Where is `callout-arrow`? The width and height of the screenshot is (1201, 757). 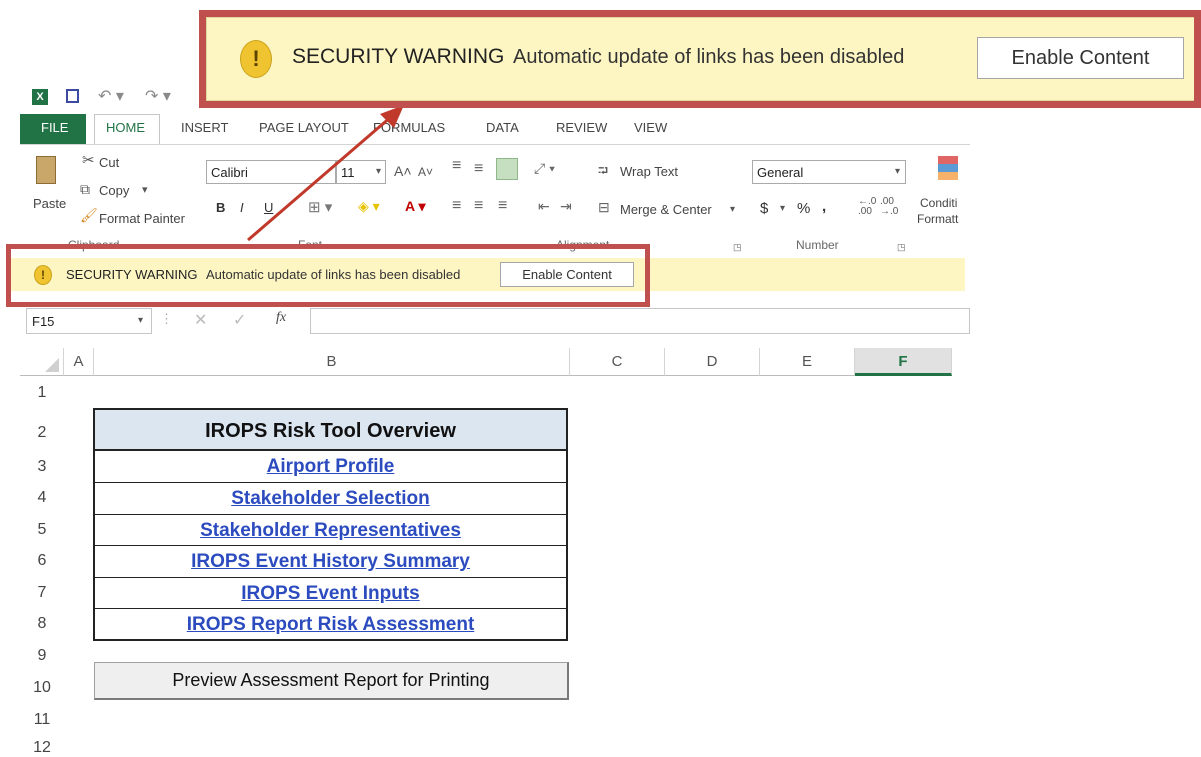 callout-arrow is located at coordinates (325, 173).